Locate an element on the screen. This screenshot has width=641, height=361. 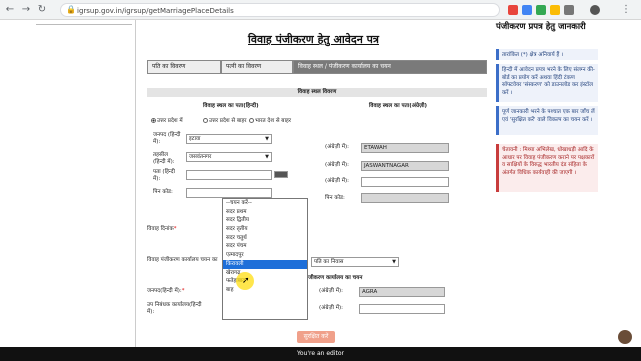
tehsil-select: जसवंतनगर ▼ is located at coordinates (229, 157).